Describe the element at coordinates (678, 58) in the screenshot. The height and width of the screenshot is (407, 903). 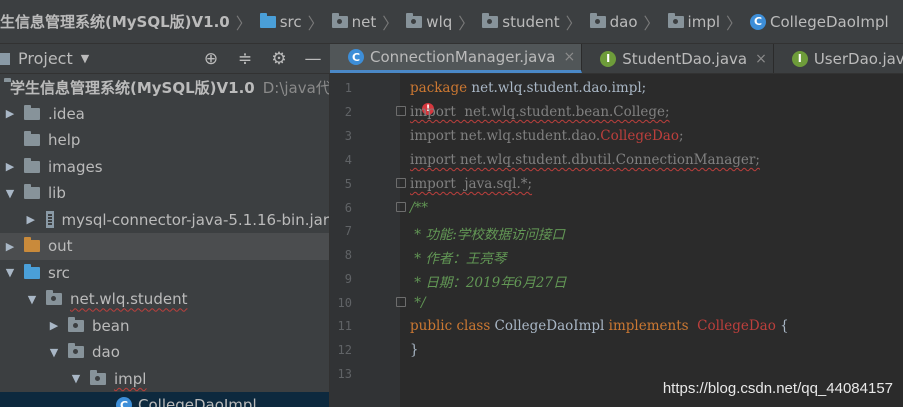
I see `tab-student-dao: I StudentDao.java ×` at that location.